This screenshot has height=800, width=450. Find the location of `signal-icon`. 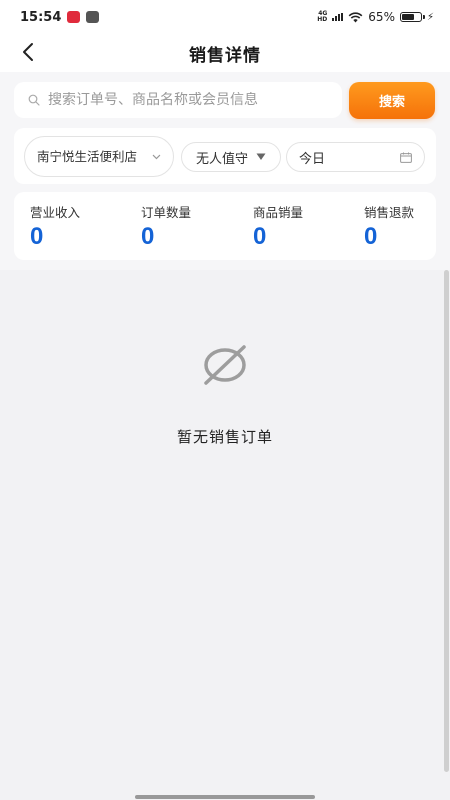

signal-icon is located at coordinates (338, 17).